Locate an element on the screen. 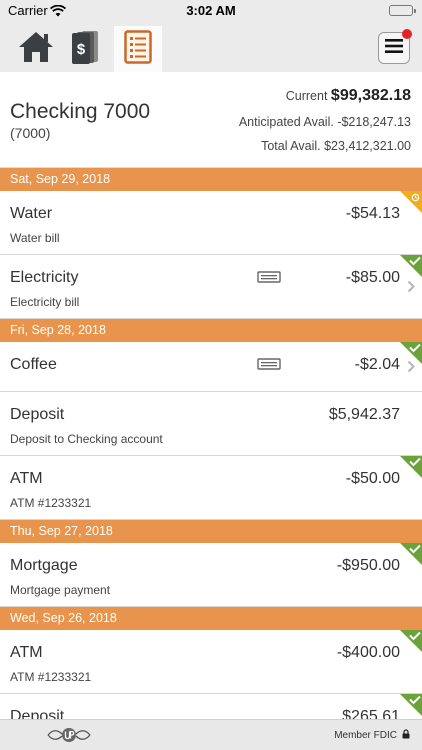 Image resolution: width=422 pixels, height=750 pixels. transaction-amount: $5,942.37 is located at coordinates (364, 414).